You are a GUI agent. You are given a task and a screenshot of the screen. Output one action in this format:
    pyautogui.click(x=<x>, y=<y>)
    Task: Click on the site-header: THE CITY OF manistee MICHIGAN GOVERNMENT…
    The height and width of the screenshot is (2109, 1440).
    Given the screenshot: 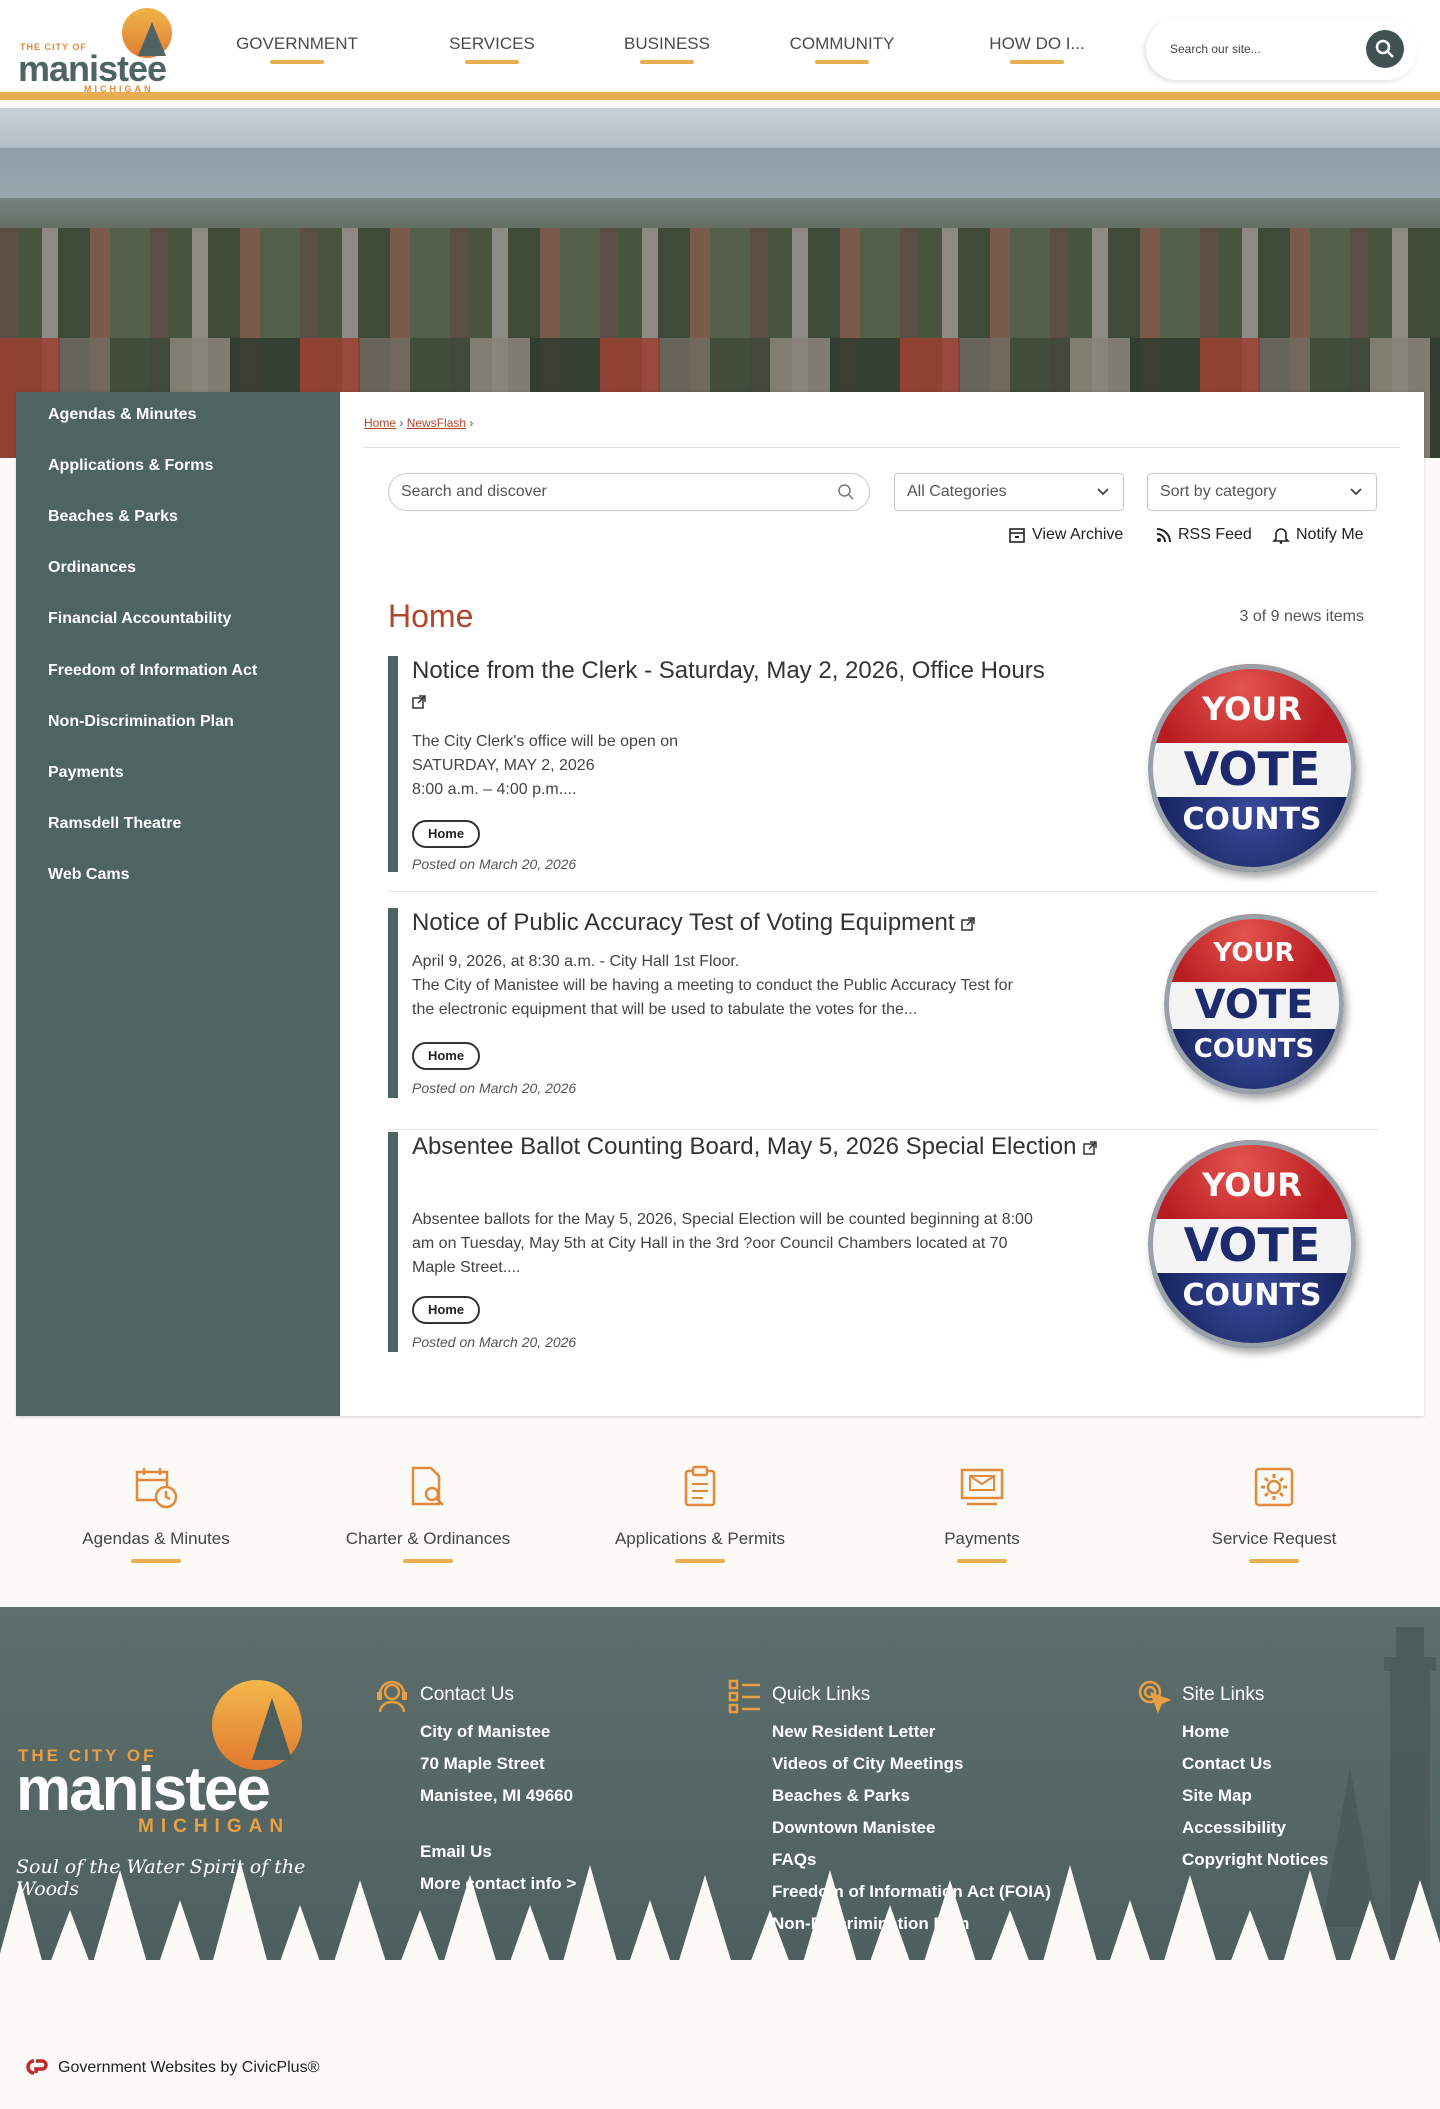 What is the action you would take?
    pyautogui.click(x=720, y=50)
    